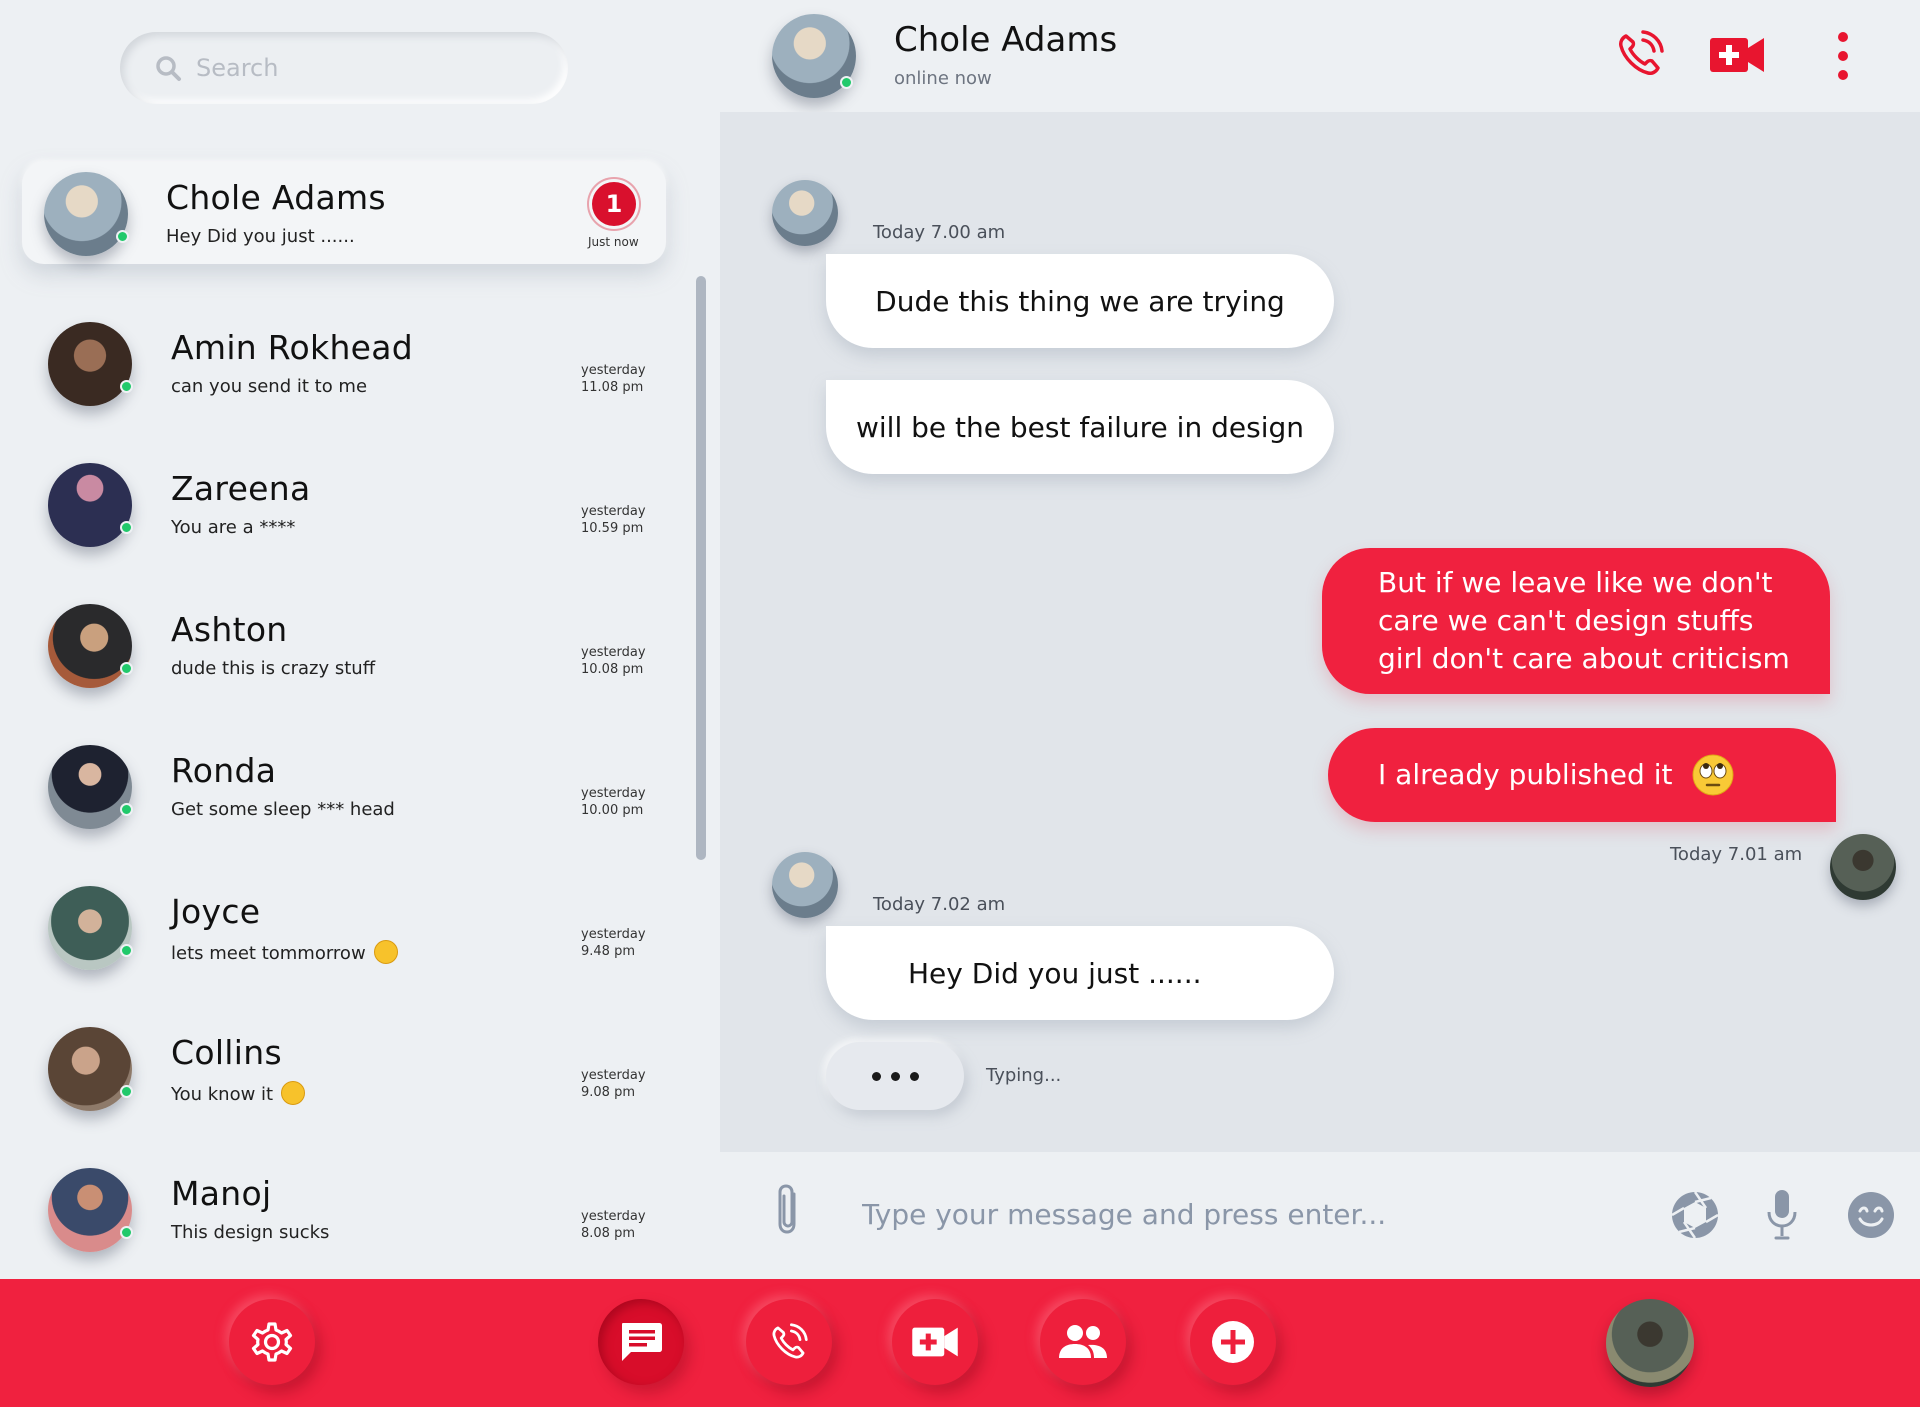 This screenshot has width=1920, height=1407. Describe the element at coordinates (168, 68) in the screenshot. I see `search-icon` at that location.